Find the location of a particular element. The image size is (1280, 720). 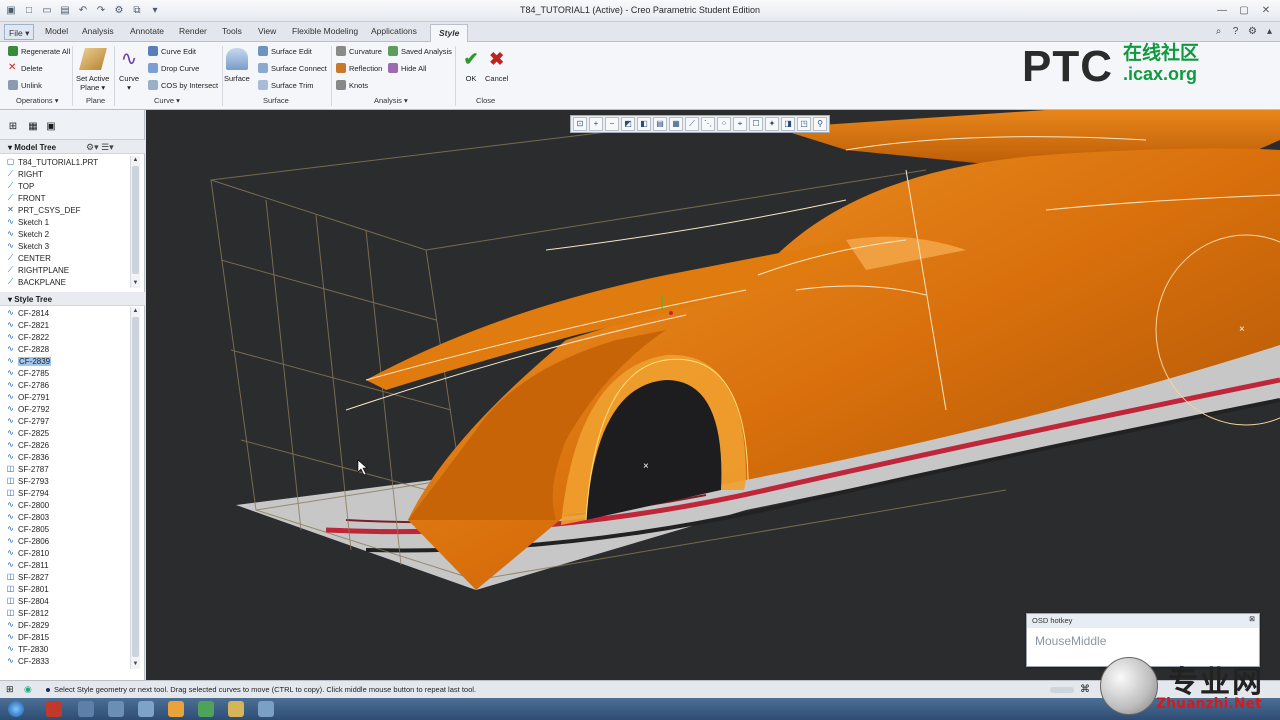

saved-analysis-button: Saved Analysis is located at coordinates (420, 51).